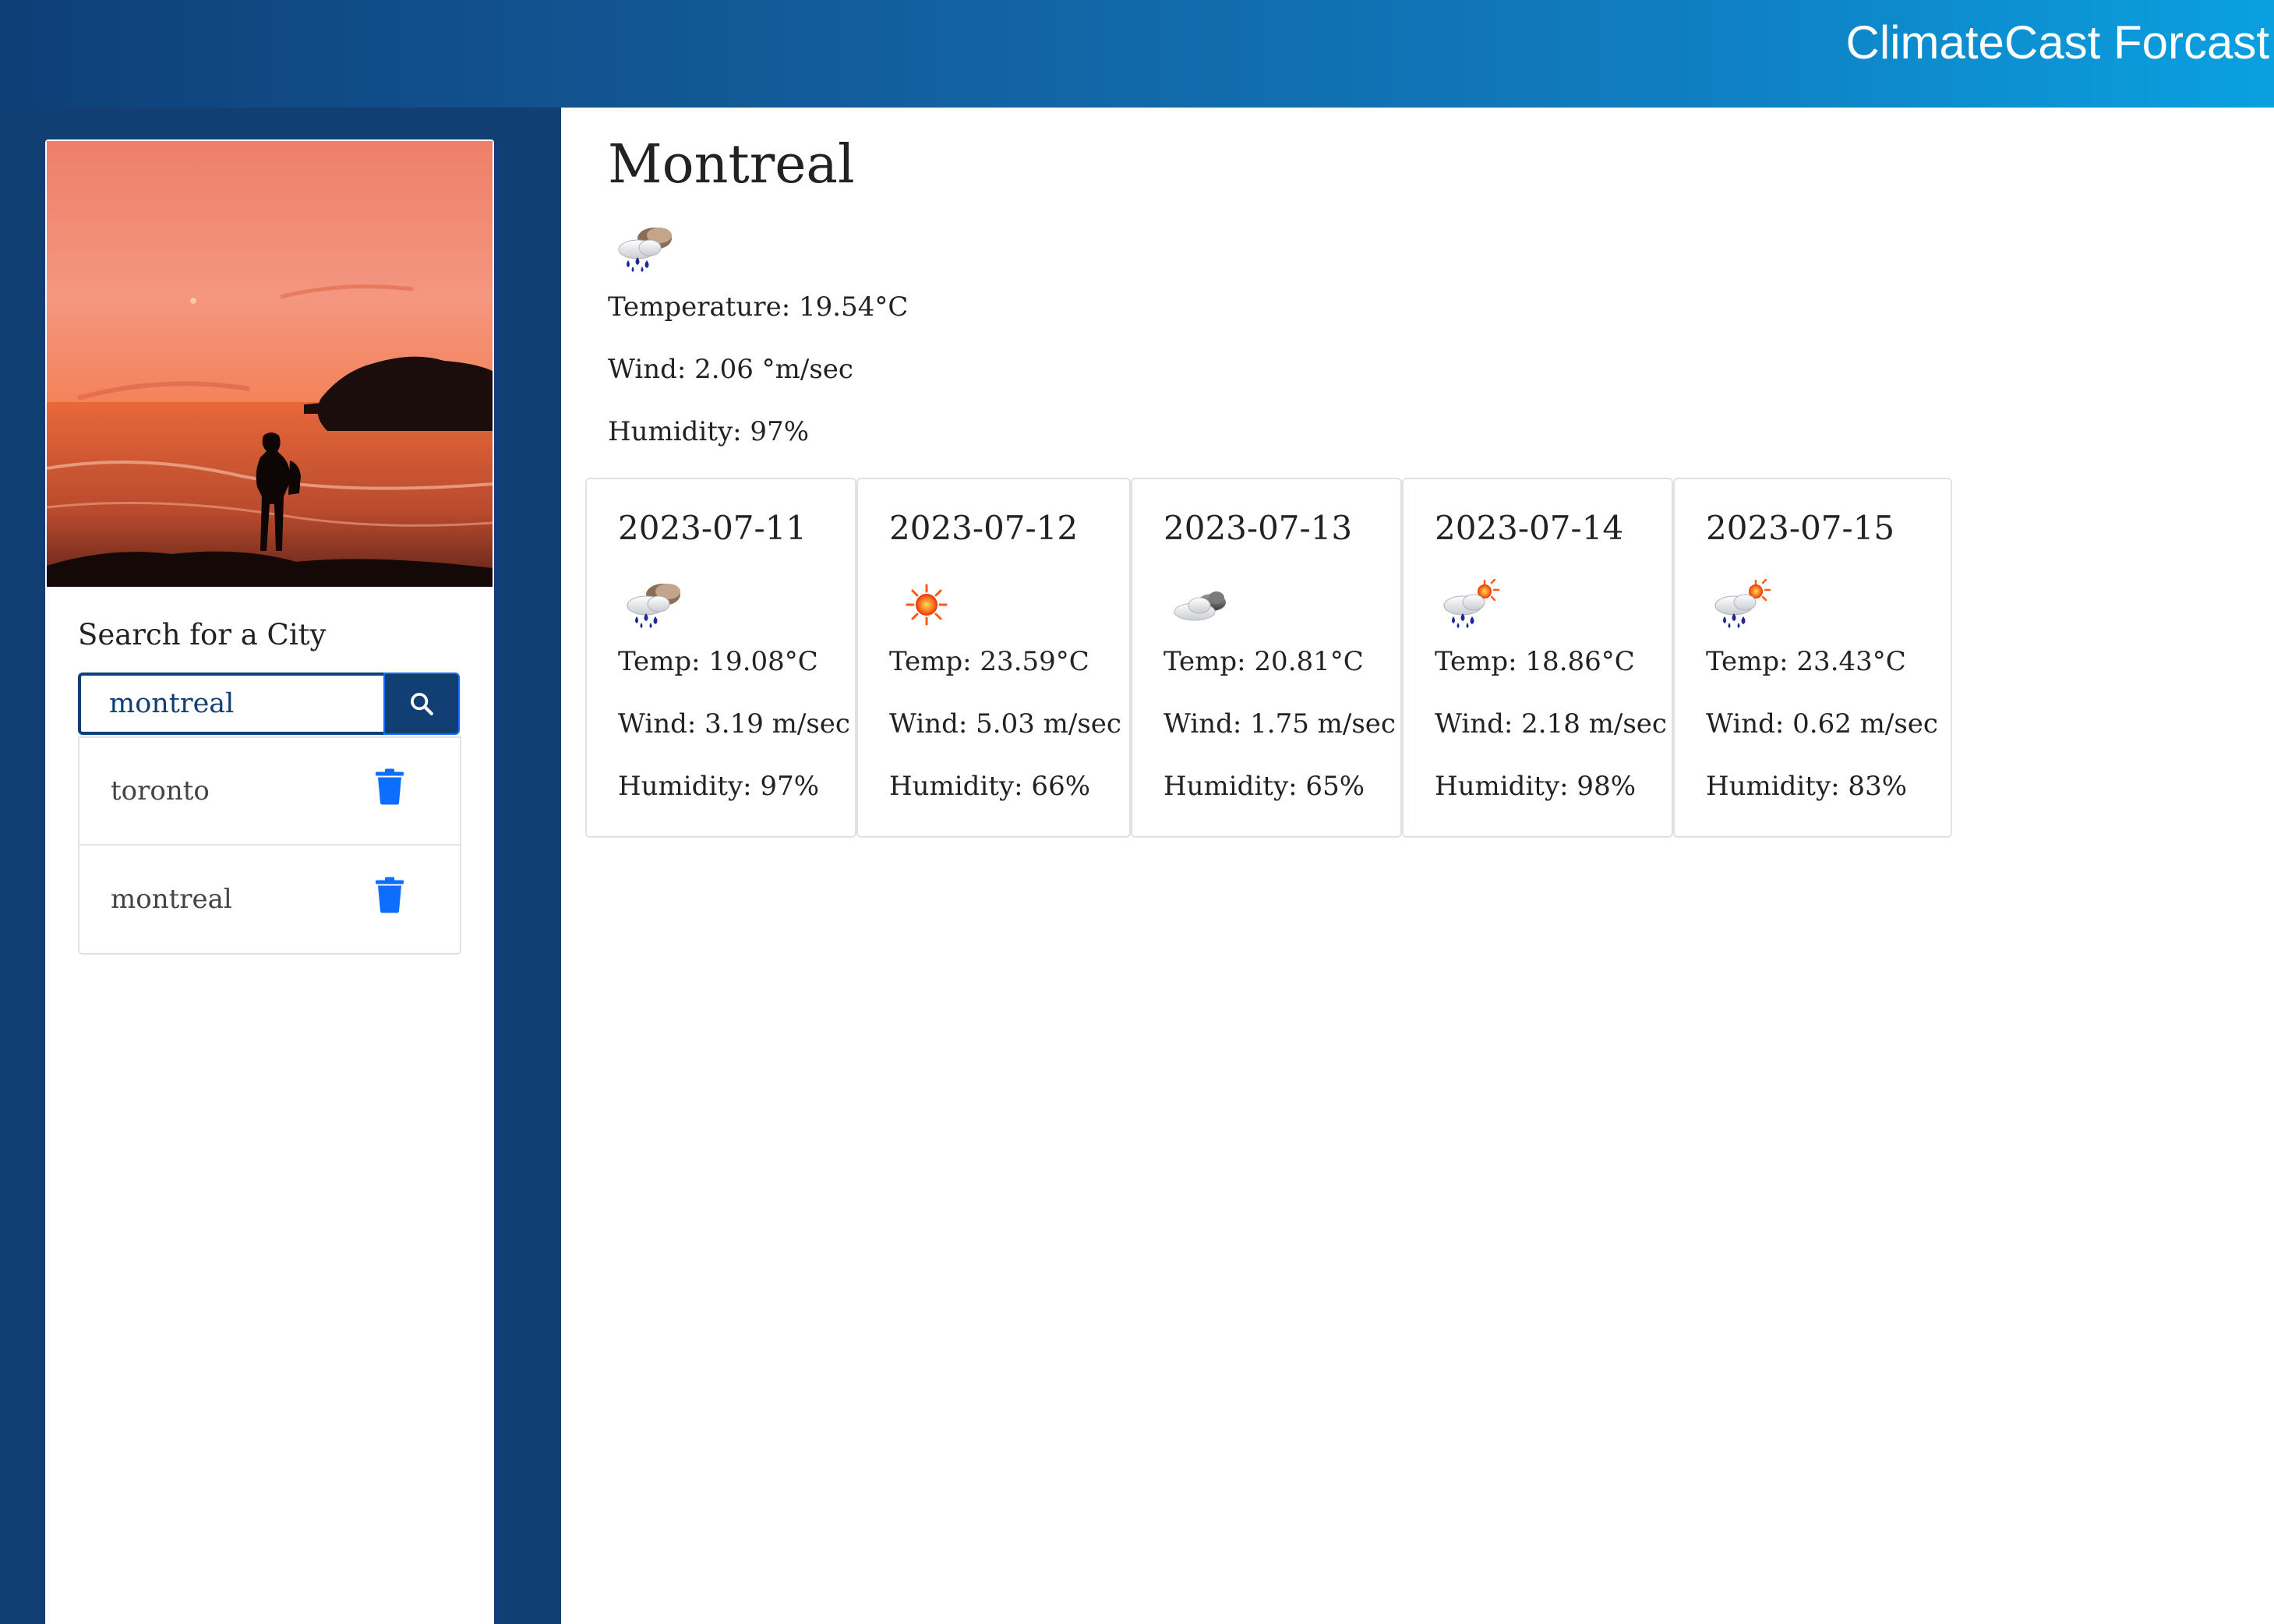 Image resolution: width=2274 pixels, height=1624 pixels. What do you see at coordinates (927, 605) in the screenshot?
I see `sun-icon` at bounding box center [927, 605].